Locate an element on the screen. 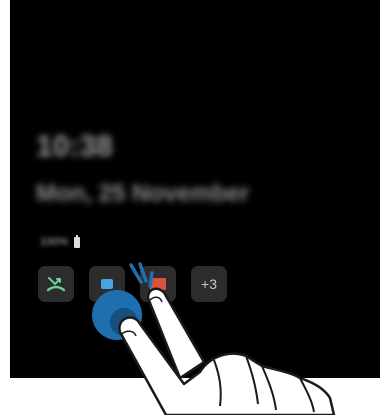  email-notification is located at coordinates (158, 284).